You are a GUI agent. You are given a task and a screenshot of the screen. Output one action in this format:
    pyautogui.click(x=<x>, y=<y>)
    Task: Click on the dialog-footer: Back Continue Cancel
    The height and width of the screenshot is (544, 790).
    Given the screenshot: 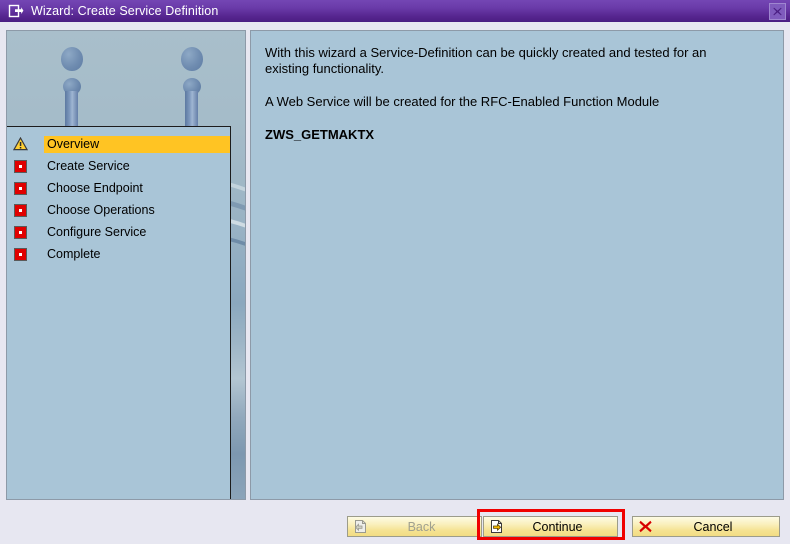 What is the action you would take?
    pyautogui.click(x=395, y=526)
    